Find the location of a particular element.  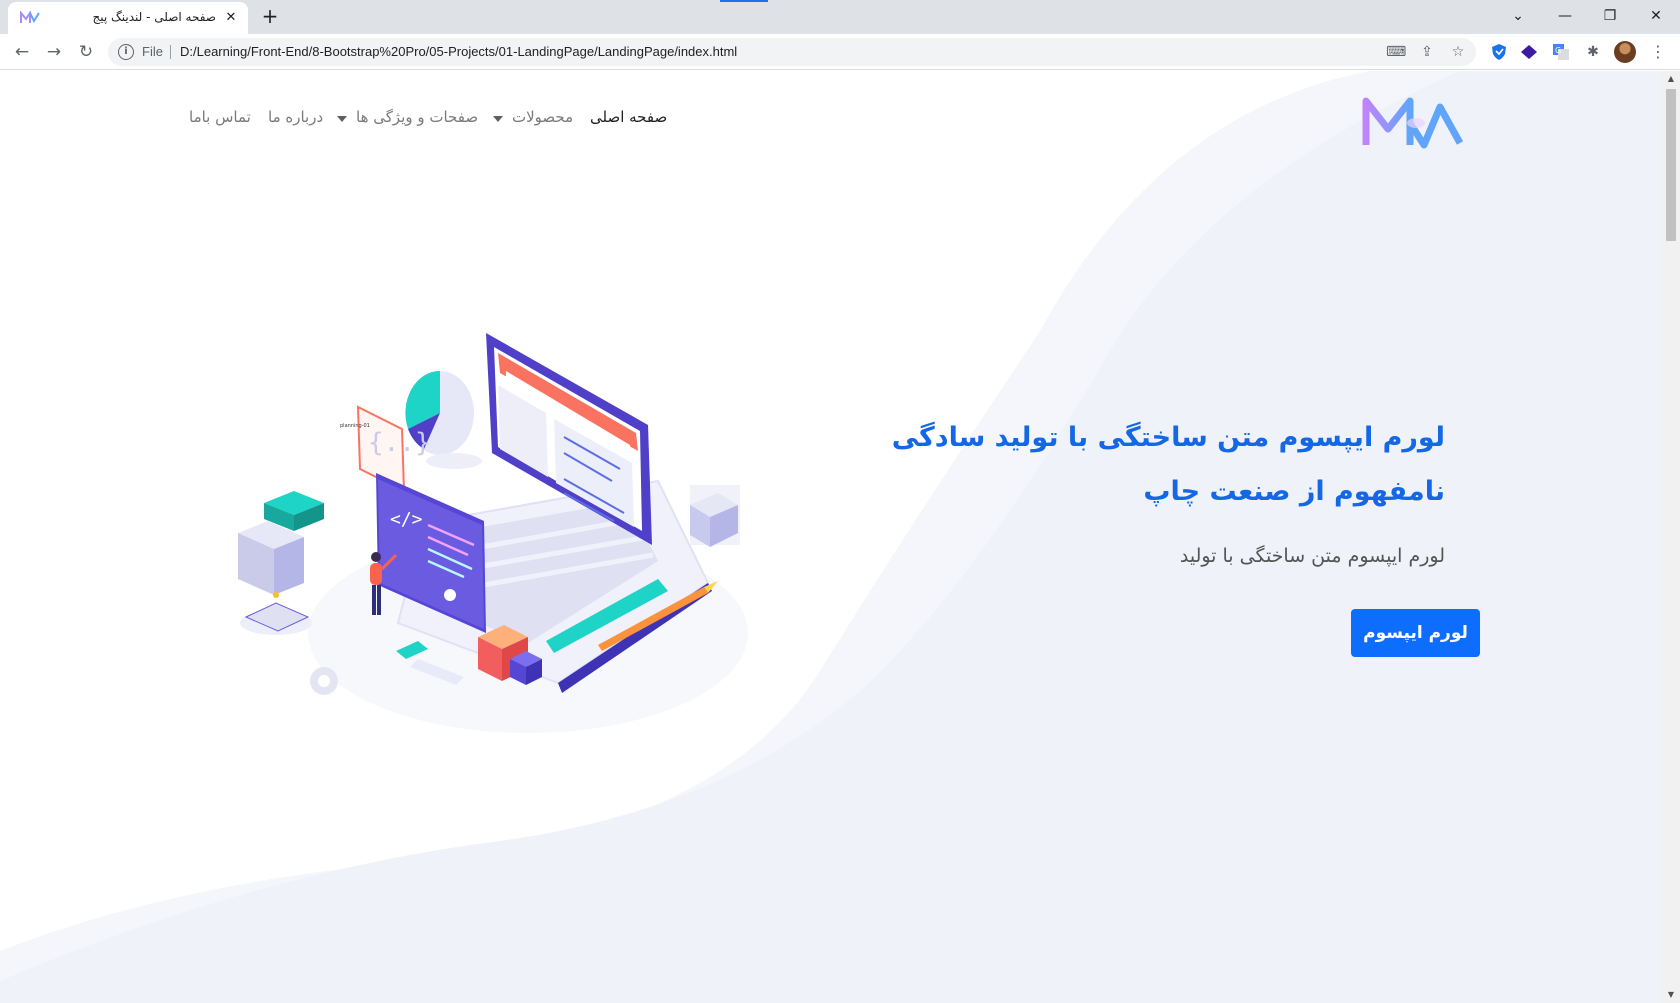

scrollbar-thumb is located at coordinates (1671, 165).